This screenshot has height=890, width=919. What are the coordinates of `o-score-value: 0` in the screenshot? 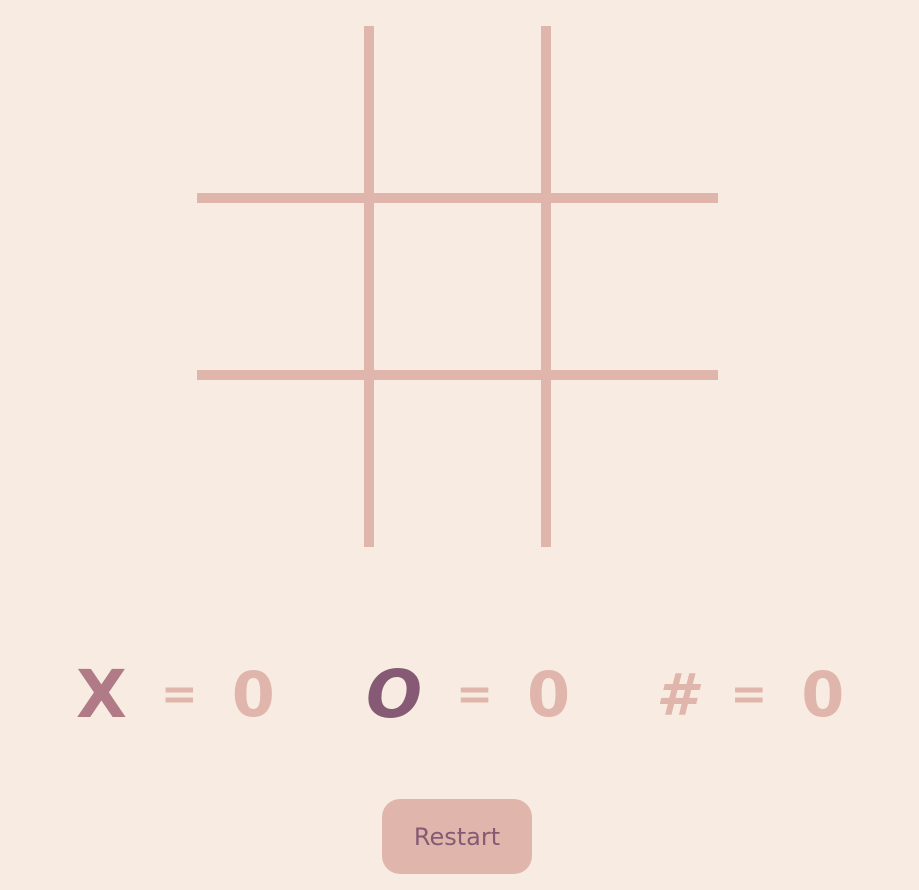 It's located at (548, 694).